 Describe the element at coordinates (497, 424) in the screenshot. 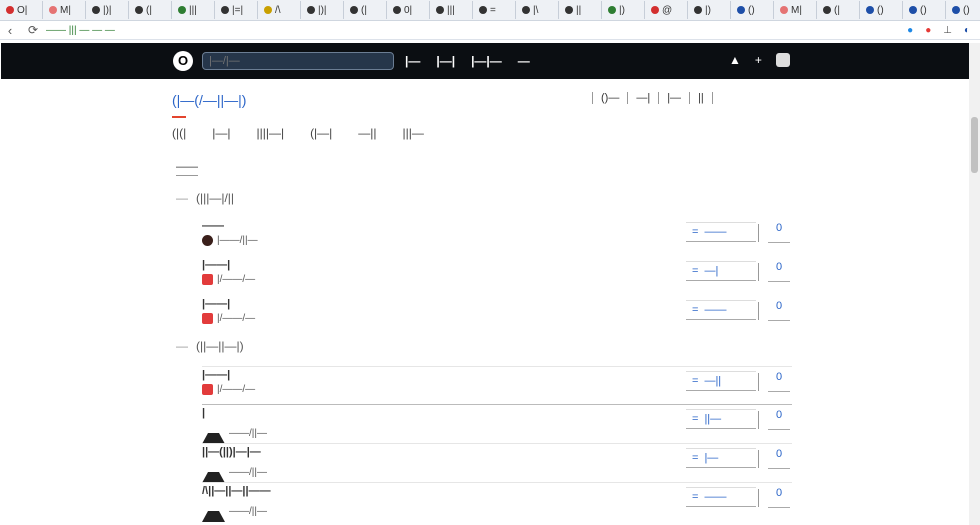

I see `list-item: | ——/||— = ||— 0` at that location.